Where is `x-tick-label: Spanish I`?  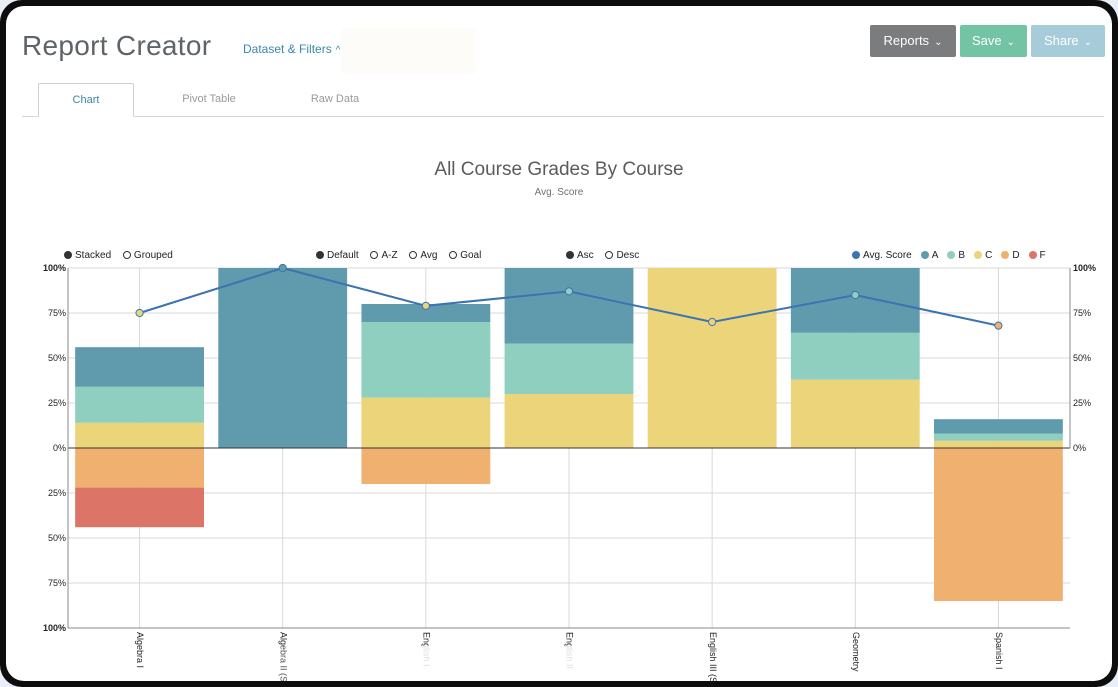
x-tick-label: Spanish I is located at coordinates (999, 651).